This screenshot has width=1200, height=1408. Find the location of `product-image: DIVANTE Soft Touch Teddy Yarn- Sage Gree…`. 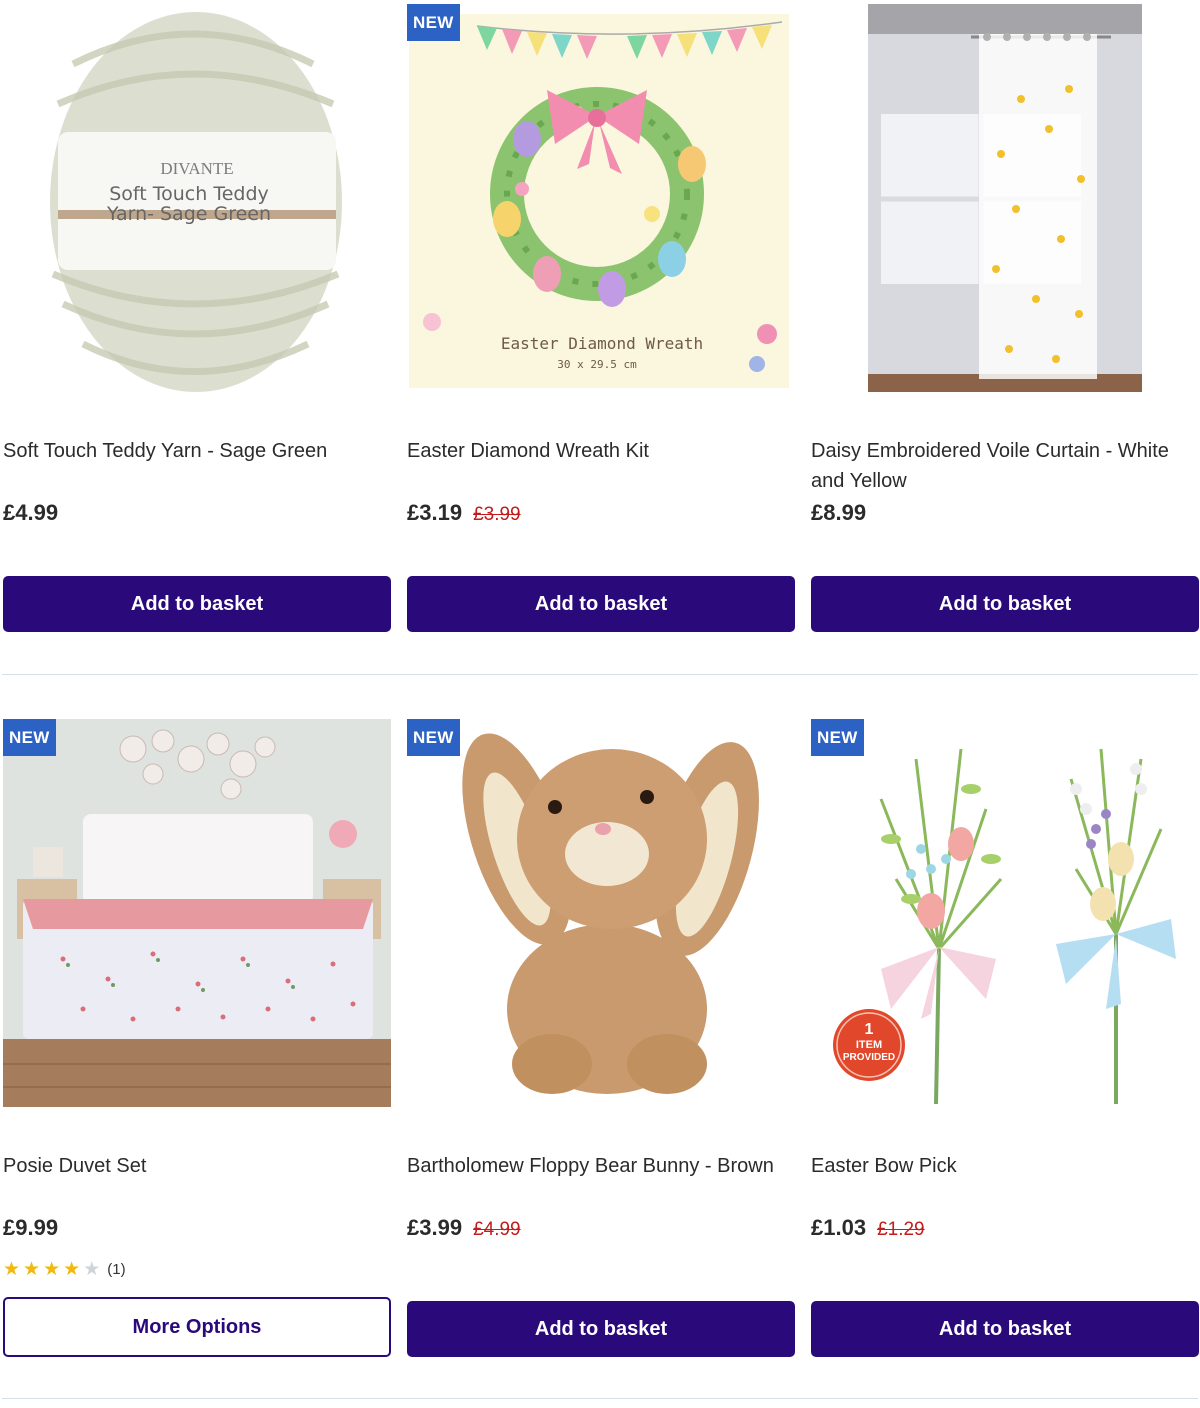

product-image: DIVANTE Soft Touch Teddy Yarn- Sage Gree… is located at coordinates (197, 198).